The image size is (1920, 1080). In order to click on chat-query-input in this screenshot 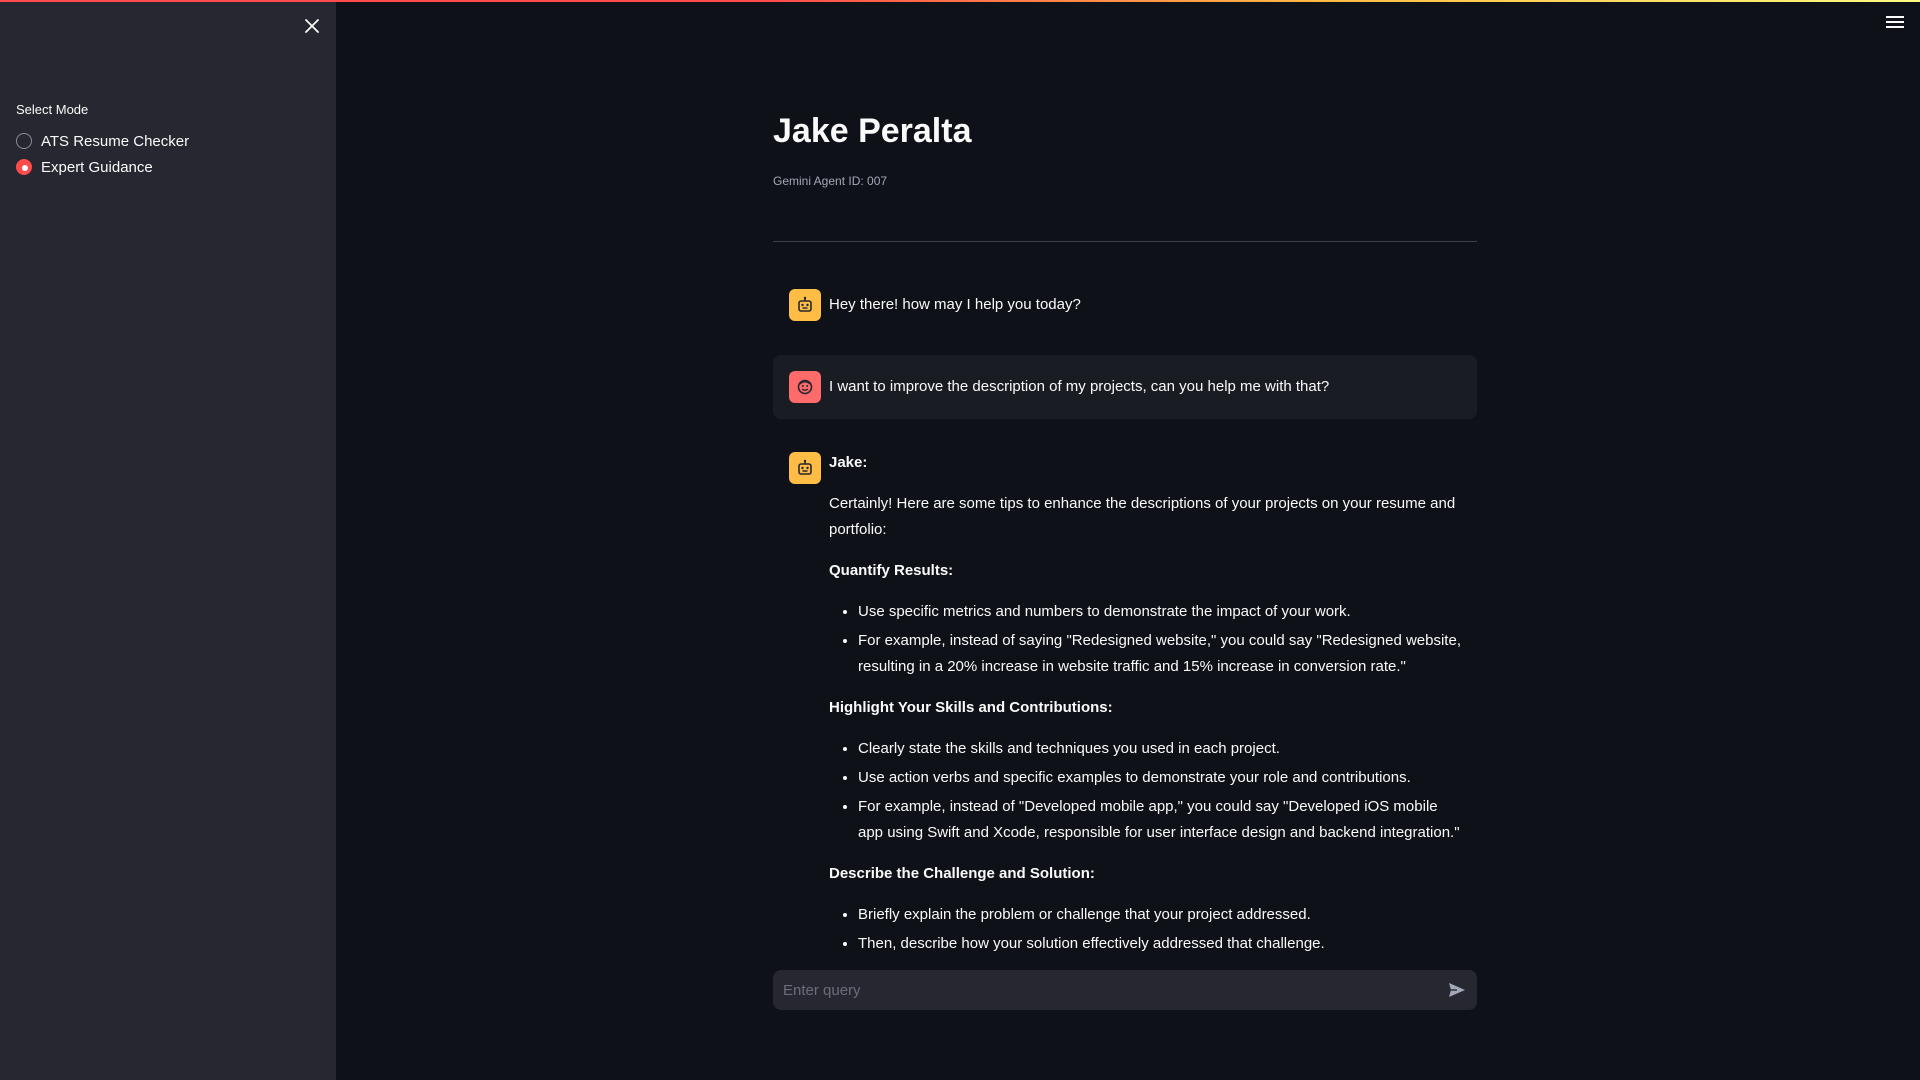, I will do `click(1105, 990)`.